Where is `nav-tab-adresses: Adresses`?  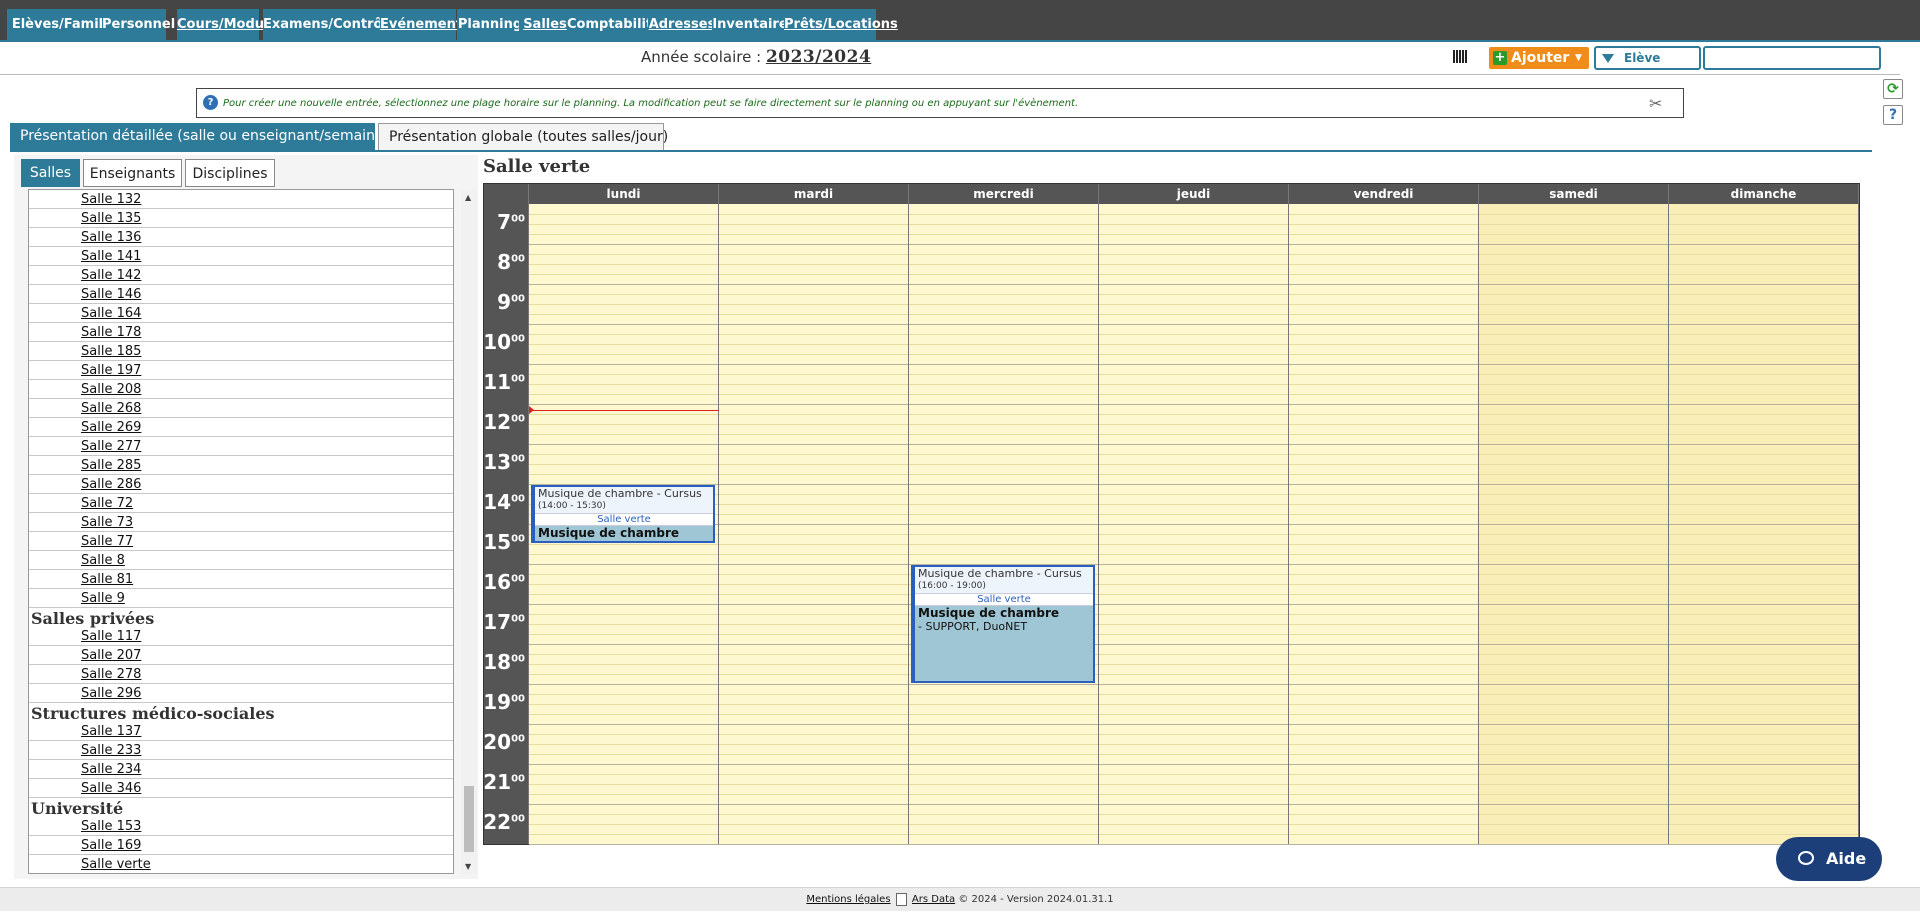
nav-tab-adresses: Adresses is located at coordinates (682, 24).